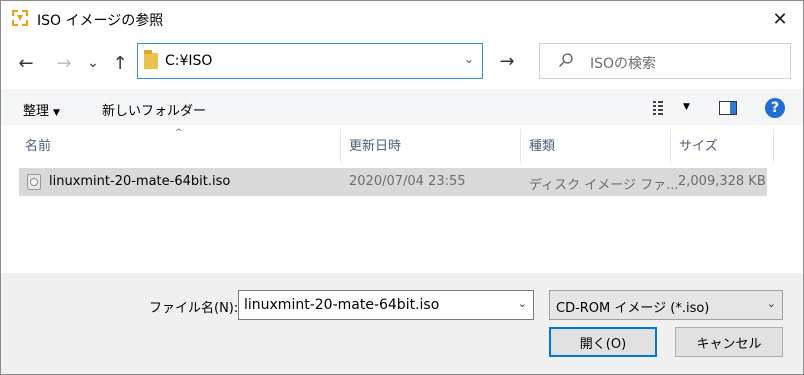 This screenshot has width=804, height=375. Describe the element at coordinates (698, 148) in the screenshot. I see `column-header-size: サイズ` at that location.